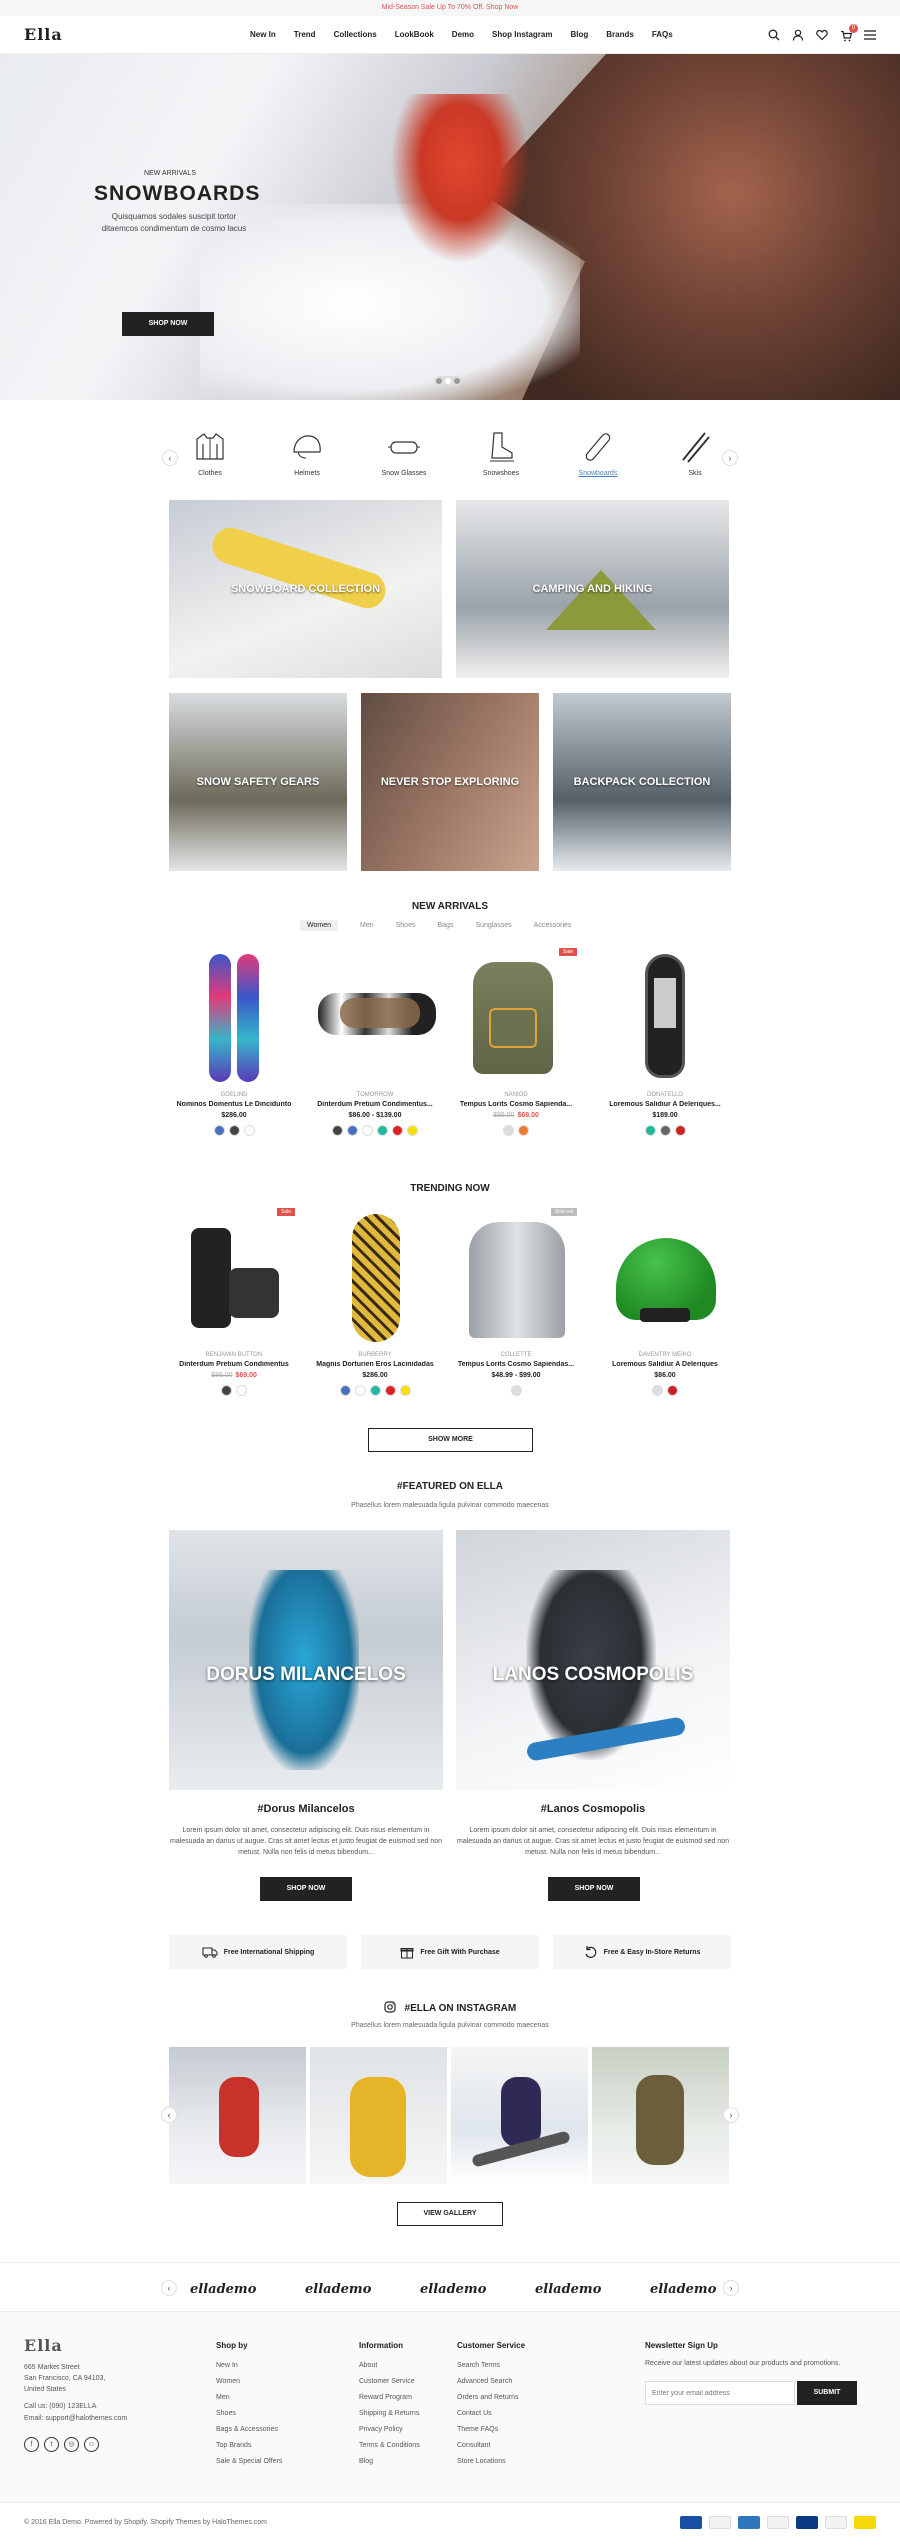  What do you see at coordinates (305, 34) in the screenshot?
I see `nav-item: Trend` at bounding box center [305, 34].